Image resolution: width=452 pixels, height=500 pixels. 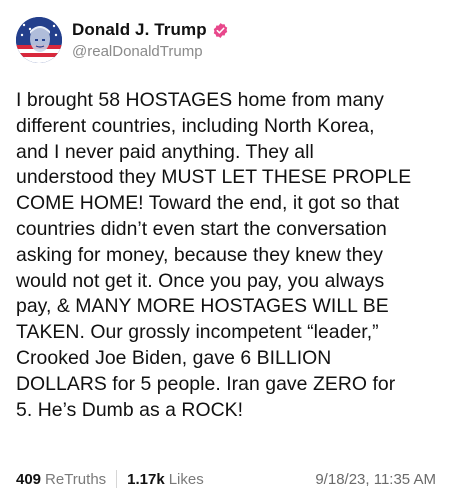 I want to click on retruths-count: 409, so click(x=29, y=479).